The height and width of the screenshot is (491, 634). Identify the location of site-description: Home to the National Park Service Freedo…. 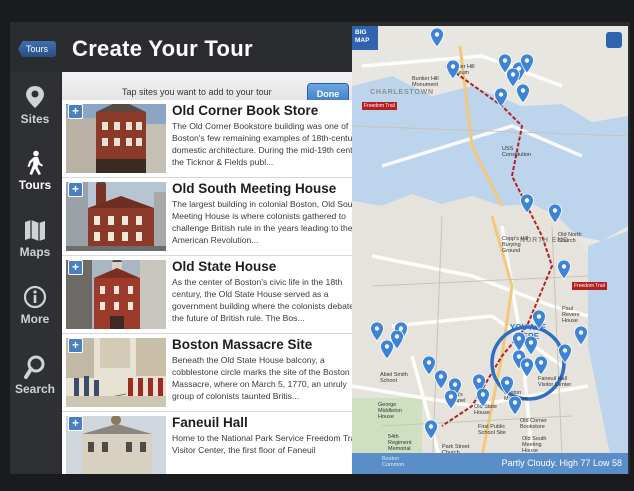
(266, 444).